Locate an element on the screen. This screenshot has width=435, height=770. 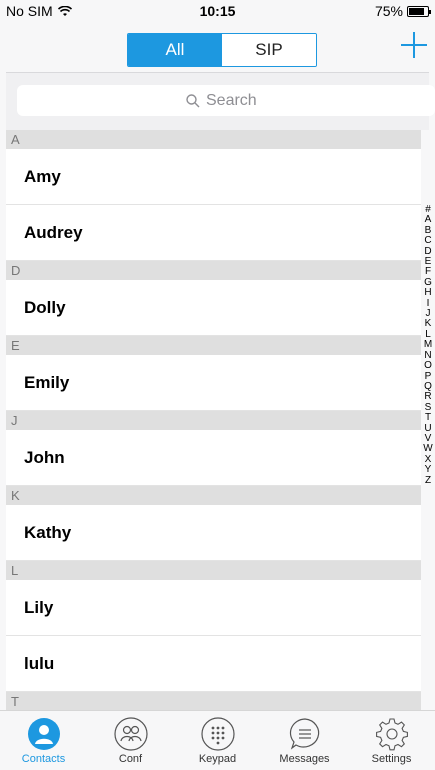
top-bar: All SIP is located at coordinates (217, 46).